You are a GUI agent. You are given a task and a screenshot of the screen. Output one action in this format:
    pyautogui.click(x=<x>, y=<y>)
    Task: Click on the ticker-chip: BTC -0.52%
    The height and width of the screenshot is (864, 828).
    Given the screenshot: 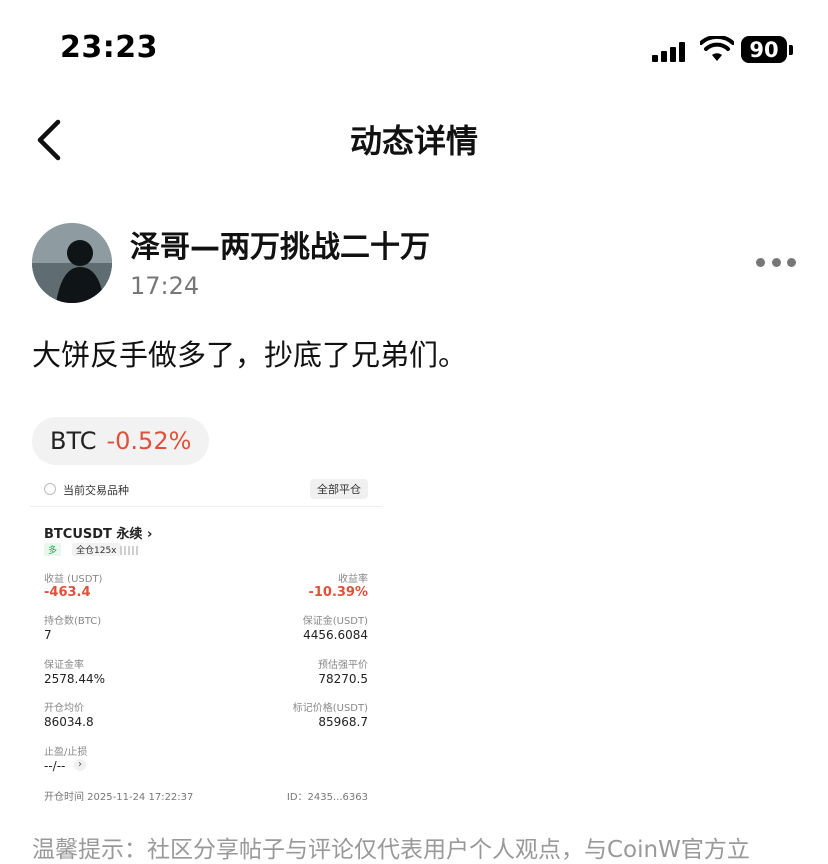 What is the action you would take?
    pyautogui.click(x=121, y=441)
    